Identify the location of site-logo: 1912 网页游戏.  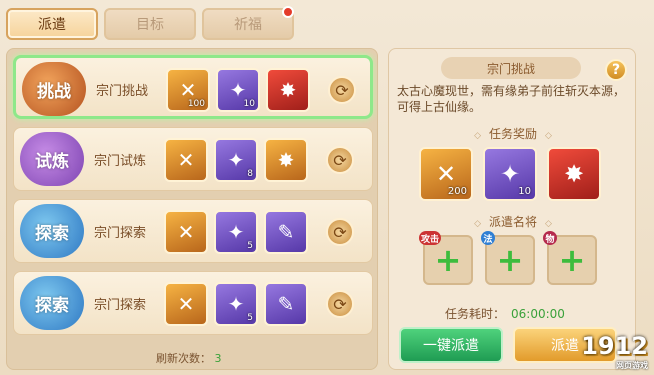
(614, 351).